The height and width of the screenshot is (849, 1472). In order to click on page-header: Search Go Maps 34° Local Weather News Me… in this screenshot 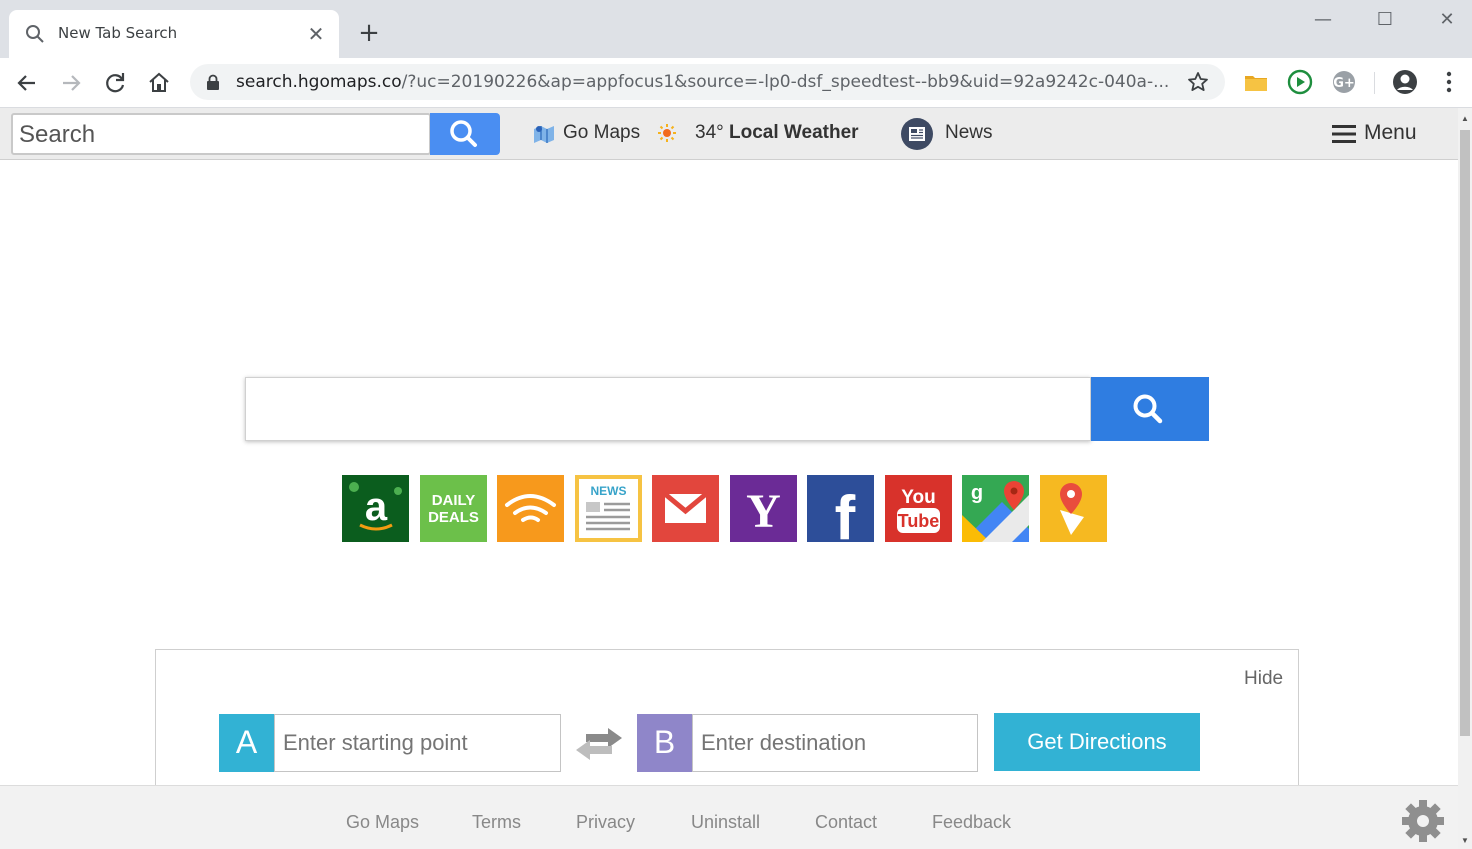, I will do `click(729, 134)`.